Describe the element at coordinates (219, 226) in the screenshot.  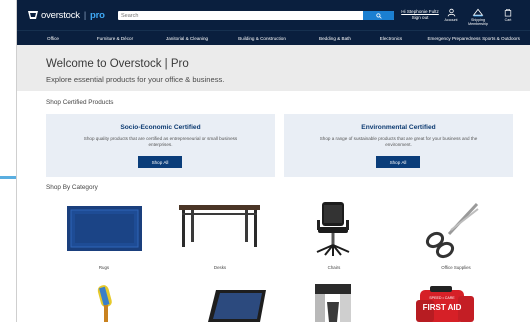
I see `desk-image` at that location.